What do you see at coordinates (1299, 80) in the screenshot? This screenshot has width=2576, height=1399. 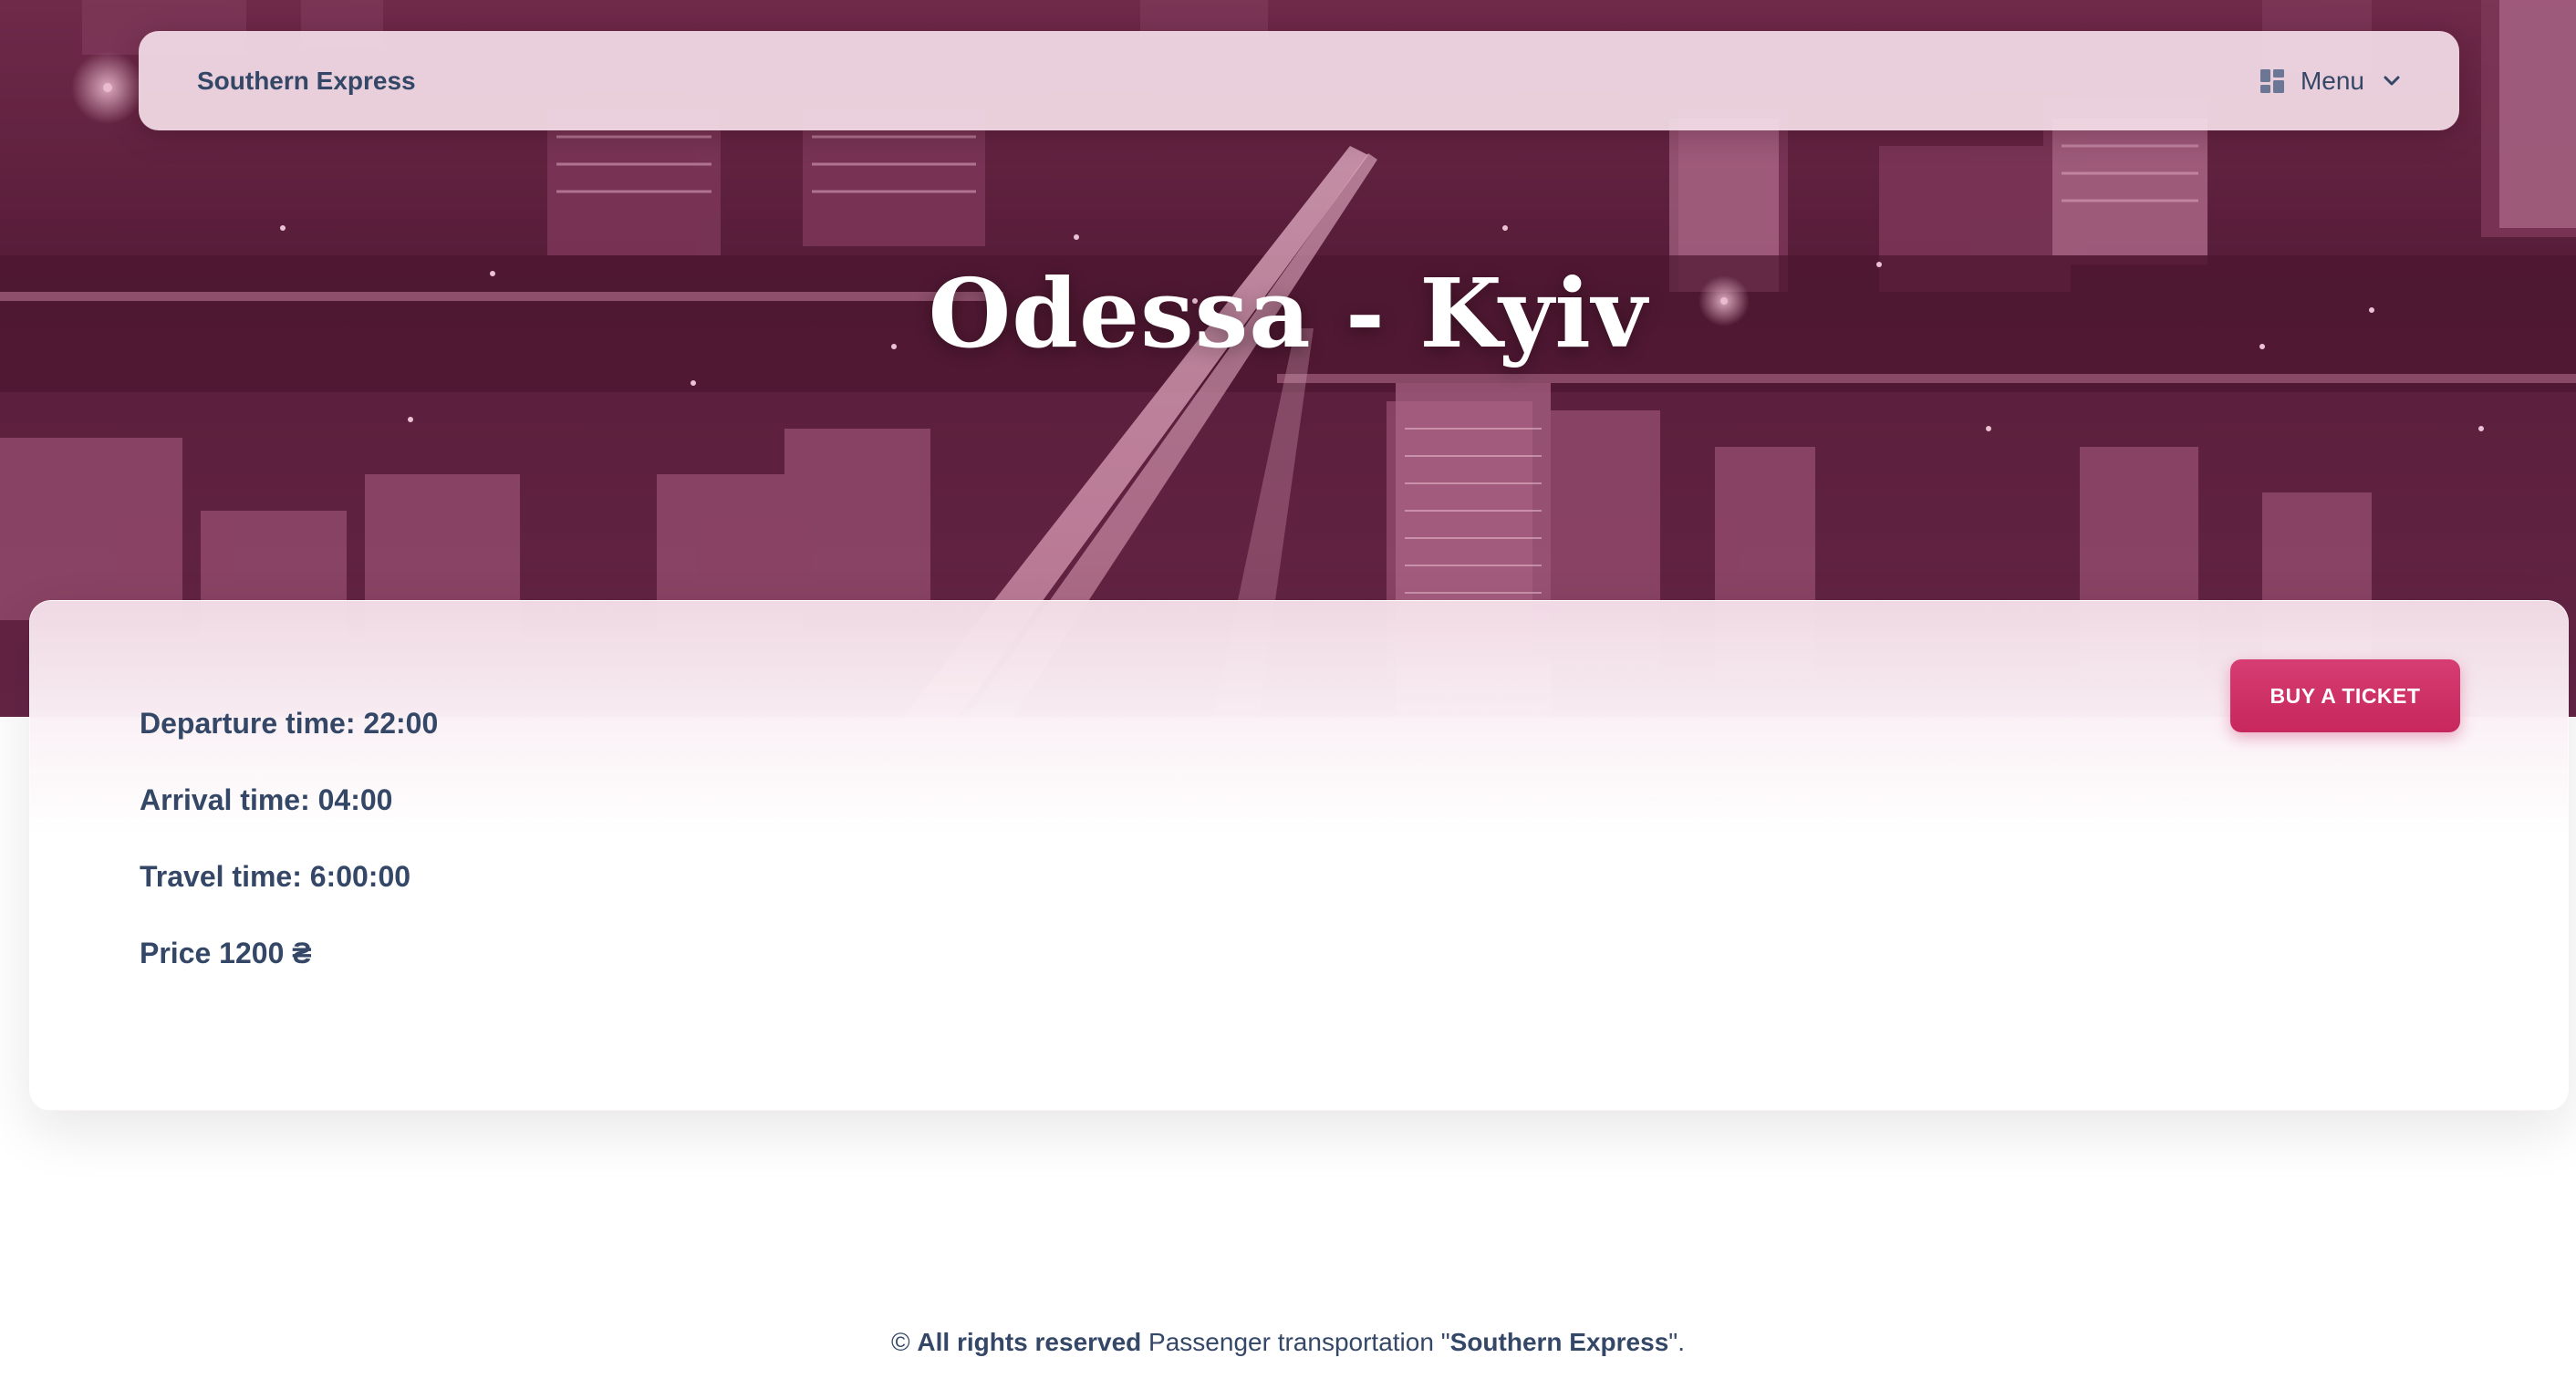 I see `top-navbar: Southern Express Menu` at bounding box center [1299, 80].